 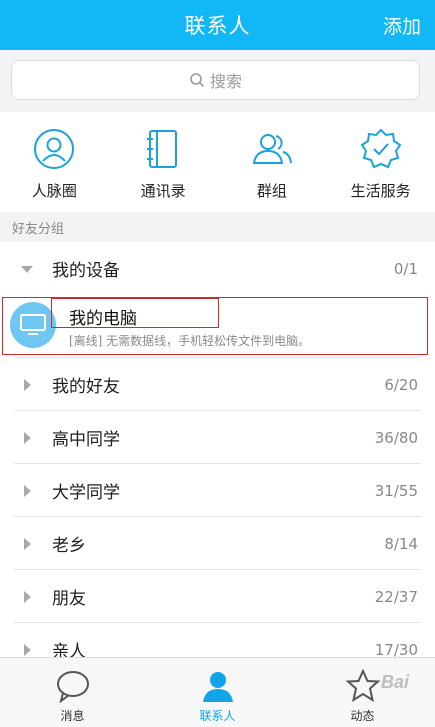 What do you see at coordinates (72, 716) in the screenshot?
I see `tab-label: 消息` at bounding box center [72, 716].